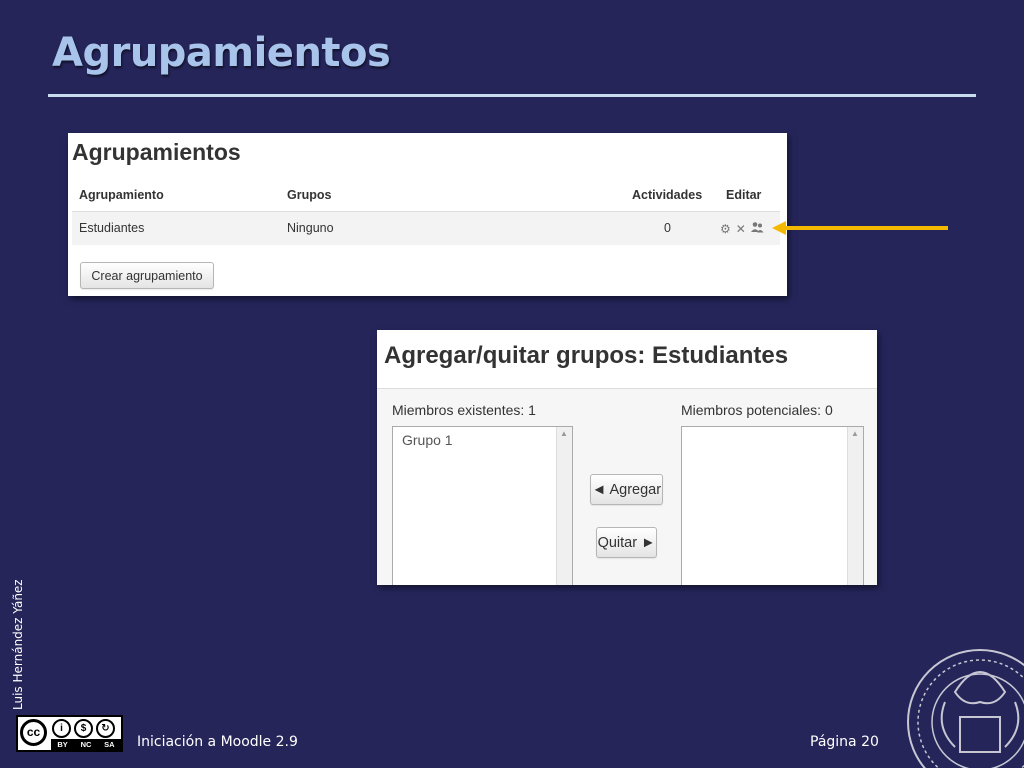  Describe the element at coordinates (725, 229) in the screenshot. I see `gear-icon: ⚙` at that location.